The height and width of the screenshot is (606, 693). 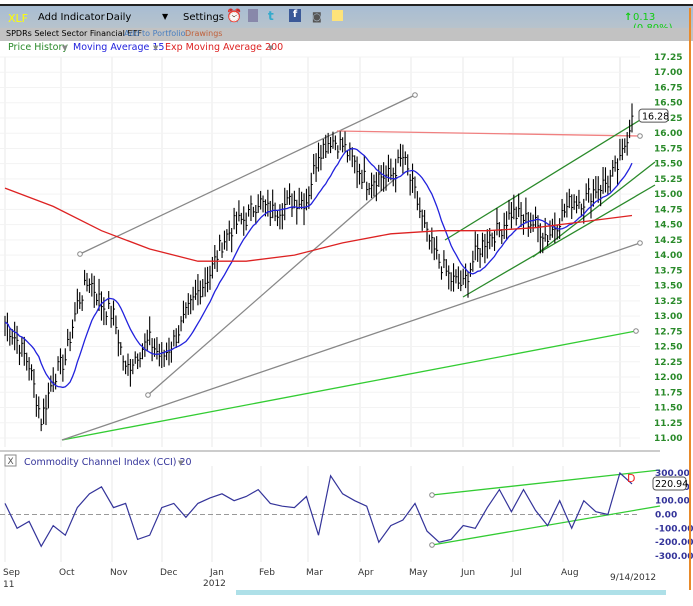 What do you see at coordinates (674, 557) in the screenshot?
I see `cci-tick-label: -300.00` at bounding box center [674, 557].